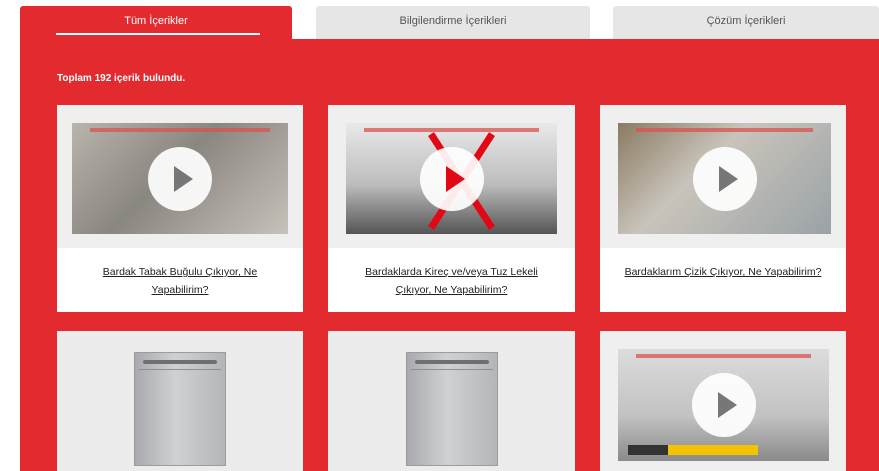  What do you see at coordinates (158, 34) in the screenshot?
I see `active-tab-underline` at bounding box center [158, 34].